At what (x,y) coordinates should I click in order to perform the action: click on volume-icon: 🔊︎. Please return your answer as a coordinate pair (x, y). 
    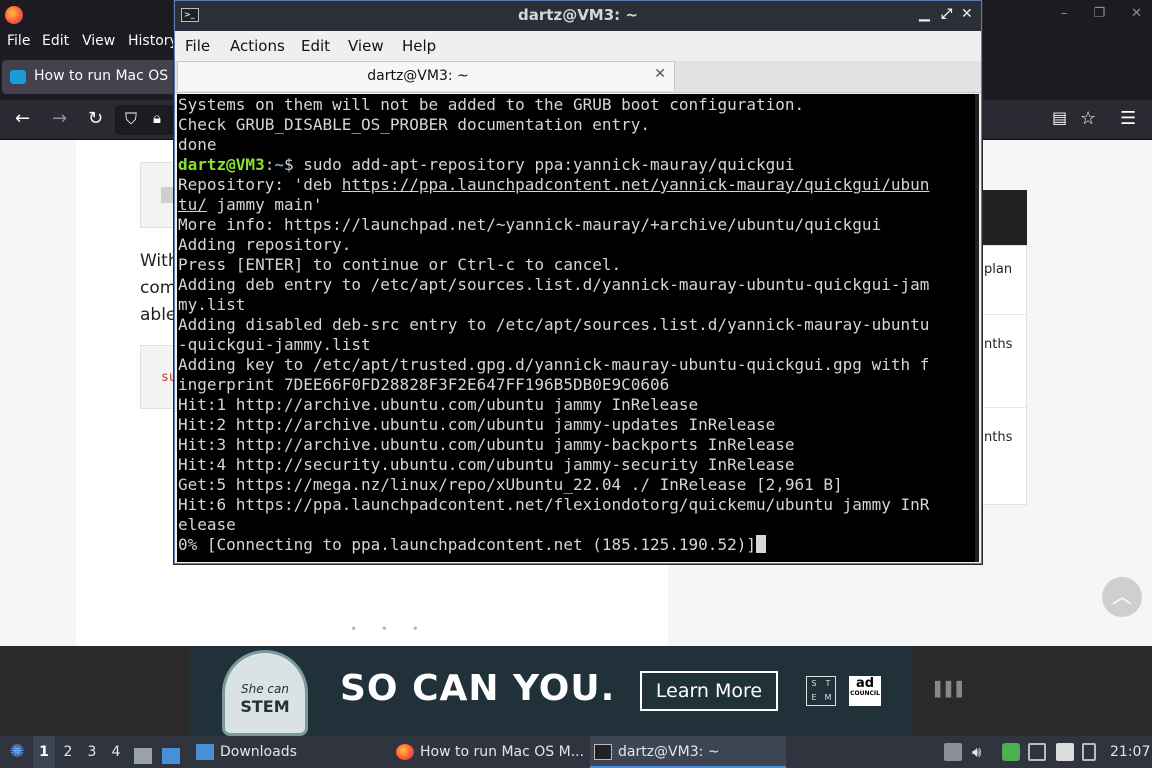
    Looking at the image, I should click on (976, 752).